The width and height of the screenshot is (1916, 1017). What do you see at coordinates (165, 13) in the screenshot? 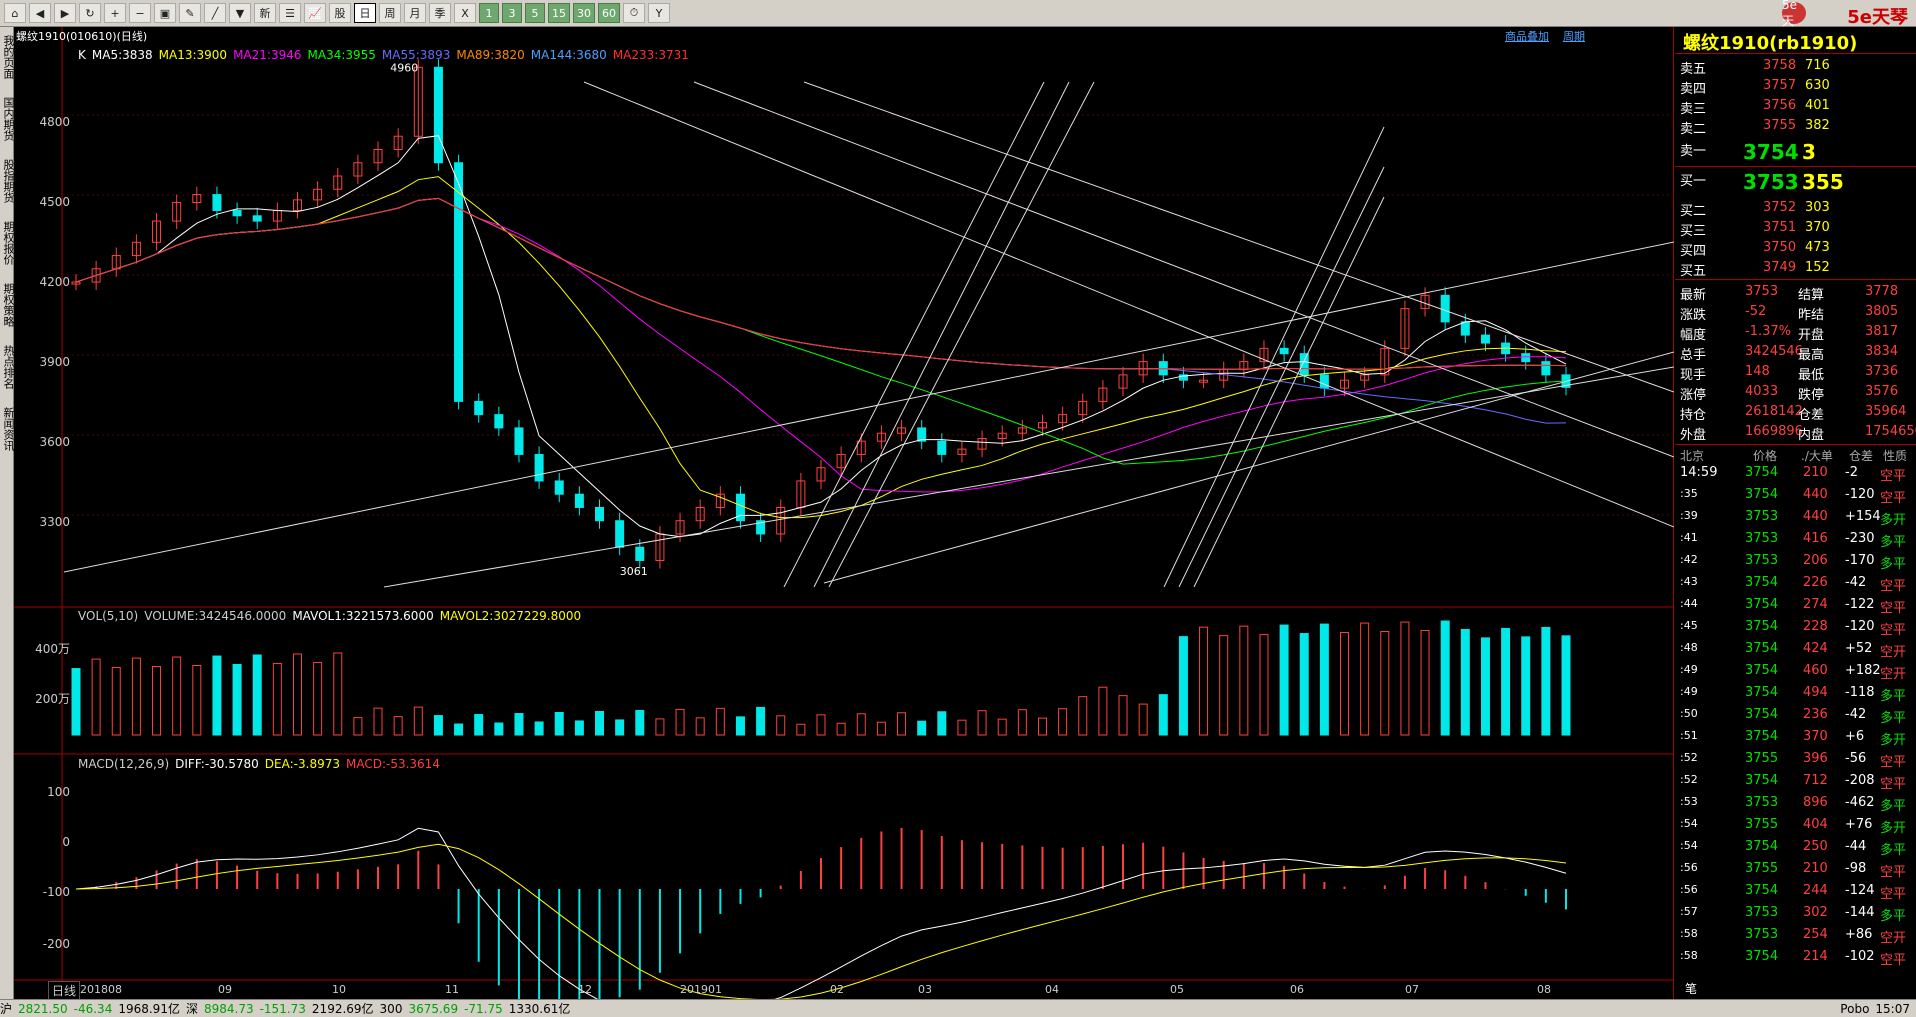
I see `copy-icon: ▣` at bounding box center [165, 13].